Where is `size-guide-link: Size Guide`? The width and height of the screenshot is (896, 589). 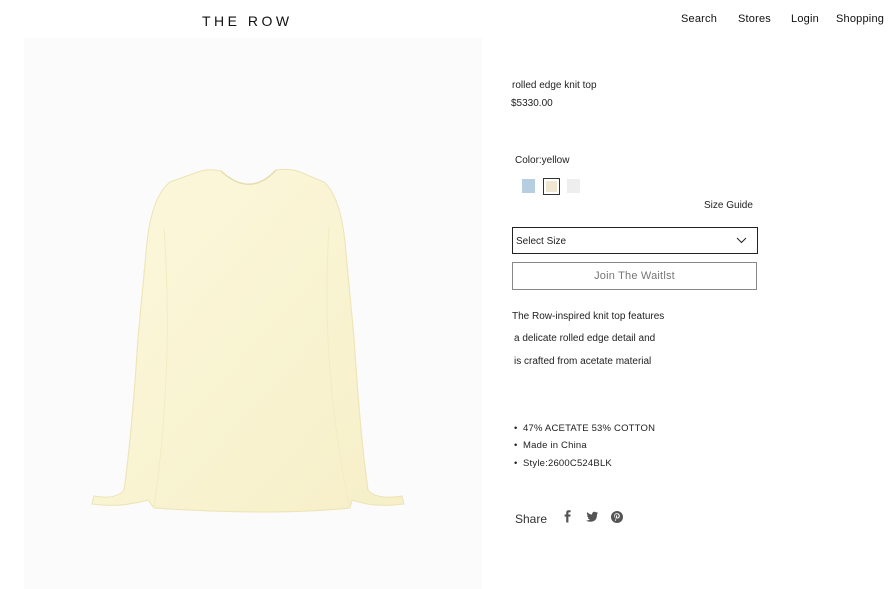 size-guide-link: Size Guide is located at coordinates (728, 205).